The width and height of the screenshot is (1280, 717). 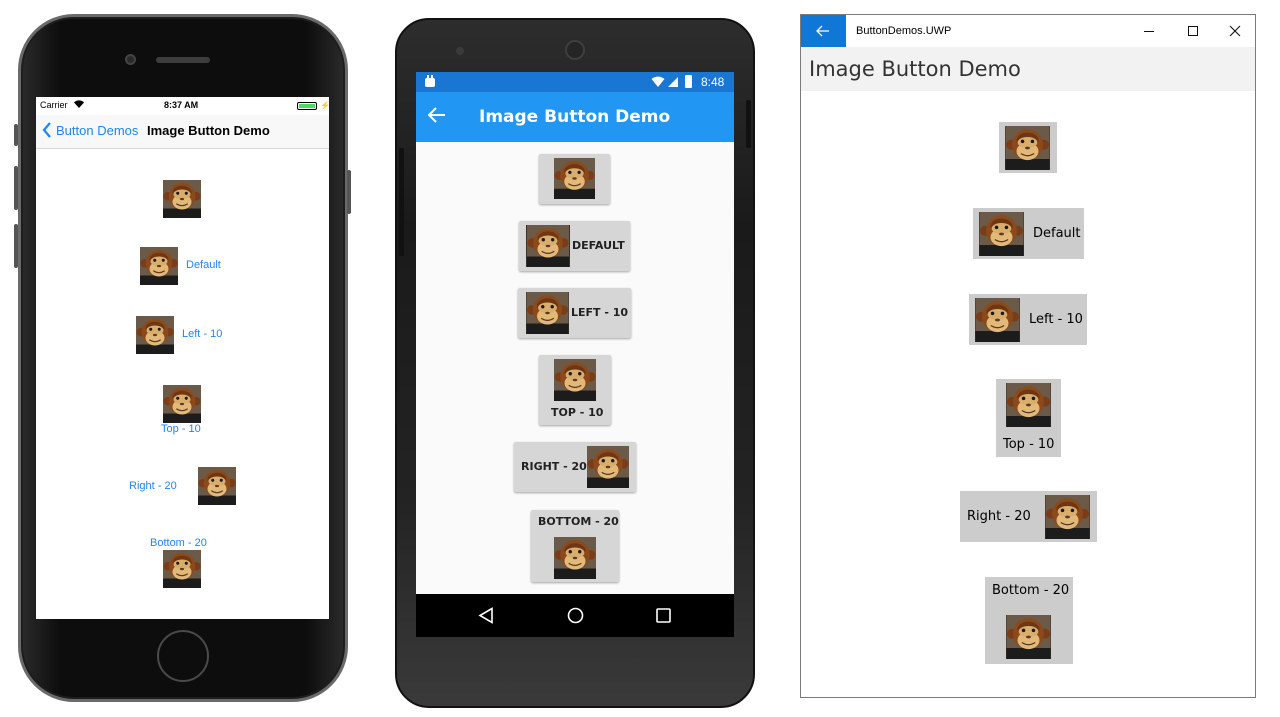 I want to click on button-label: LEFT - 10, so click(x=600, y=312).